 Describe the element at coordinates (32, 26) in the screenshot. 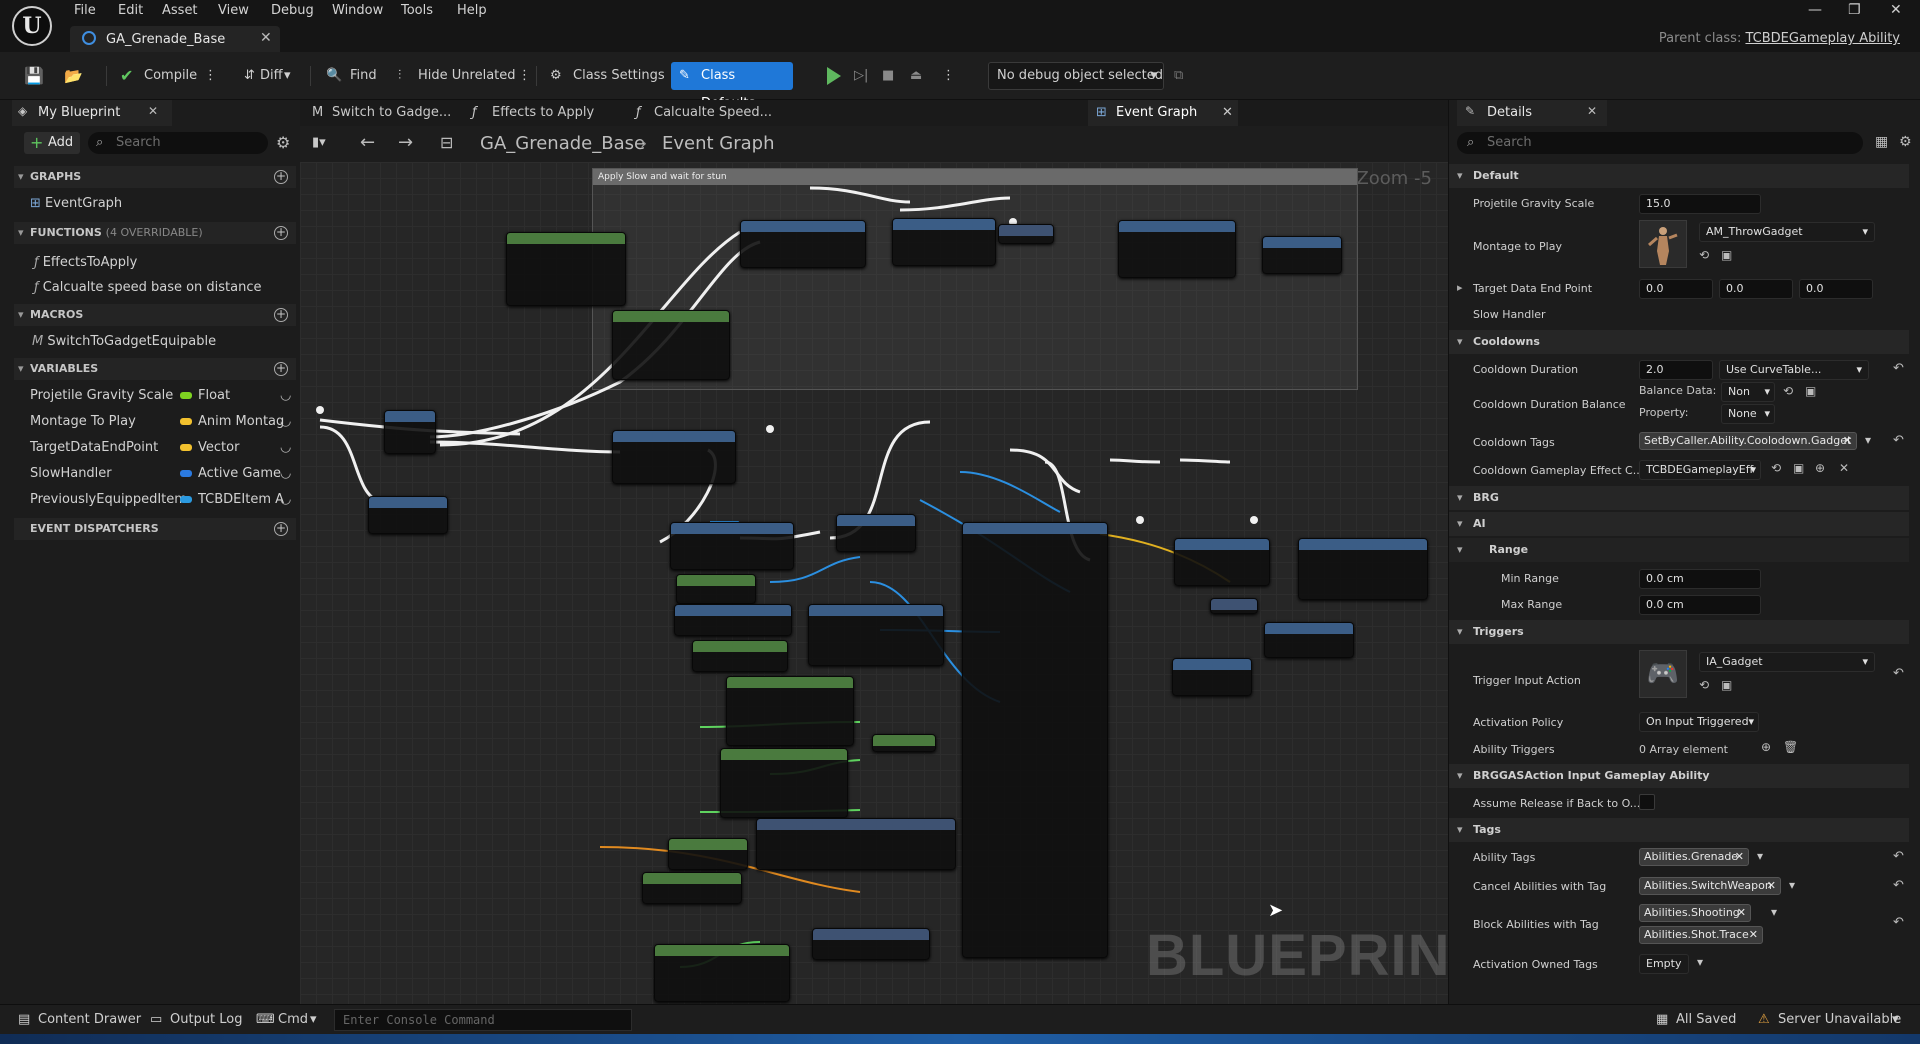

I see `unreal-logo-icon: U` at that location.